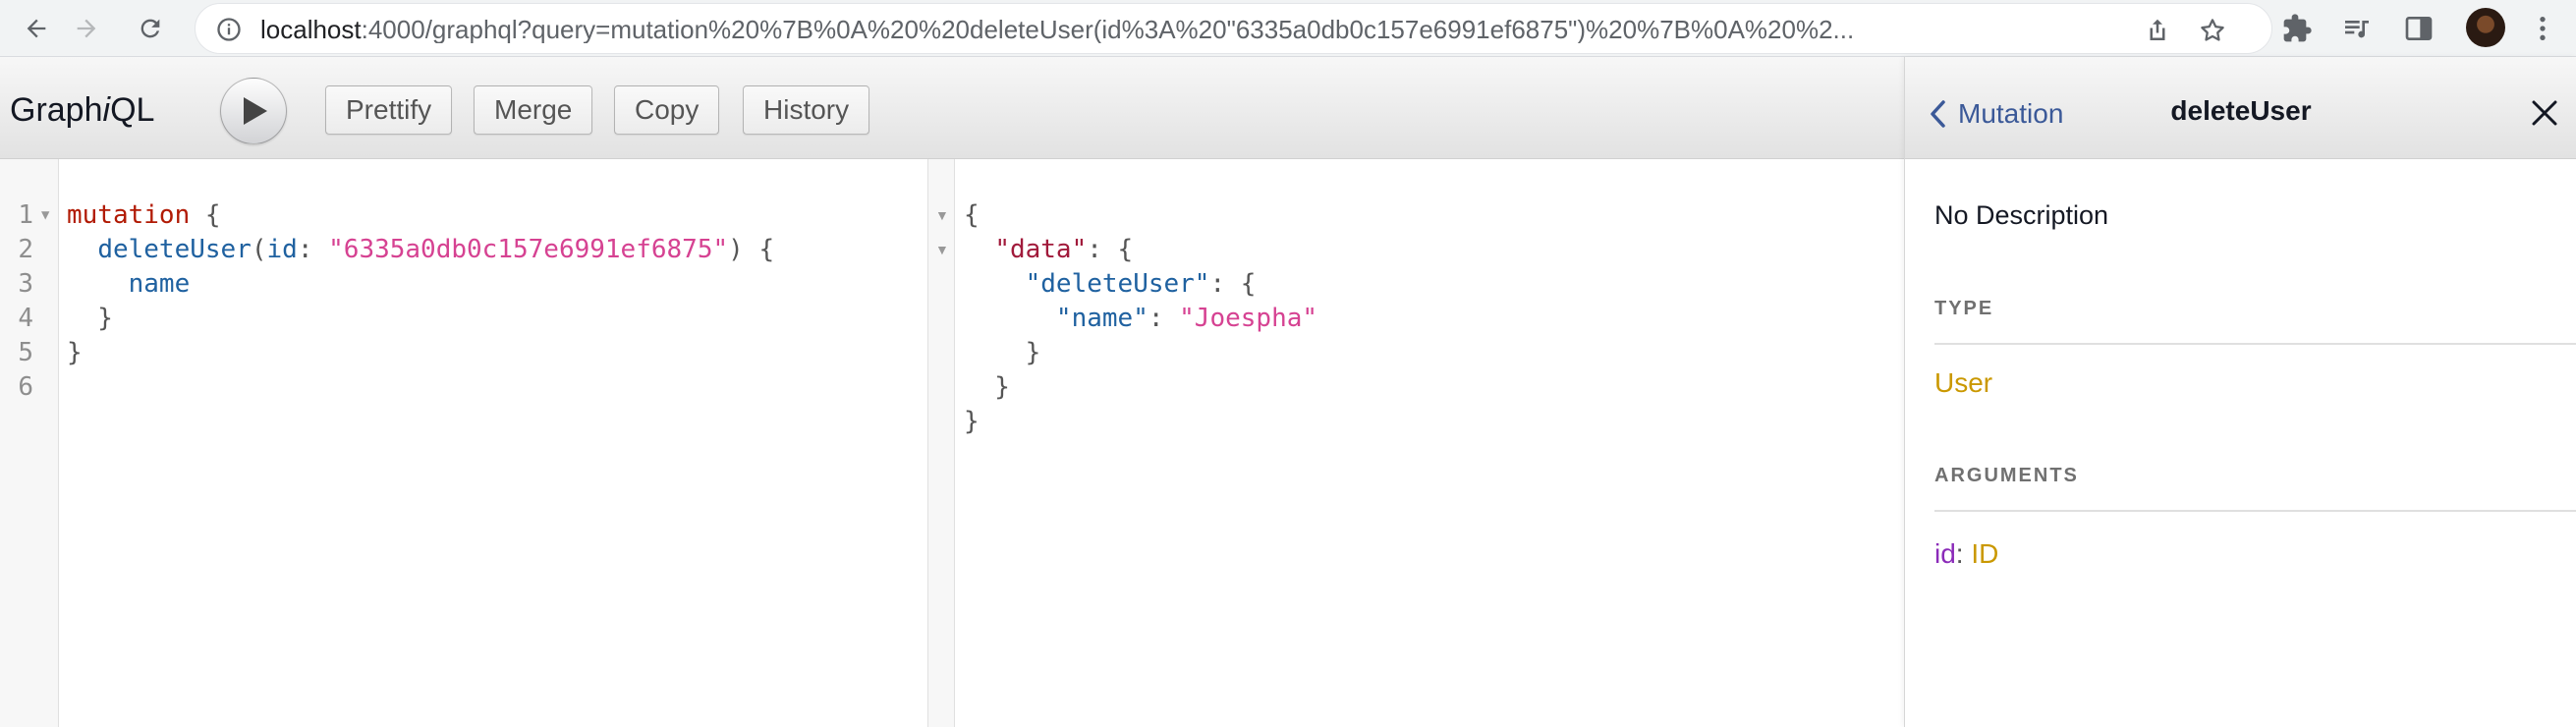 The height and width of the screenshot is (727, 2576). Describe the element at coordinates (533, 110) in the screenshot. I see `merge-button: Merge` at that location.